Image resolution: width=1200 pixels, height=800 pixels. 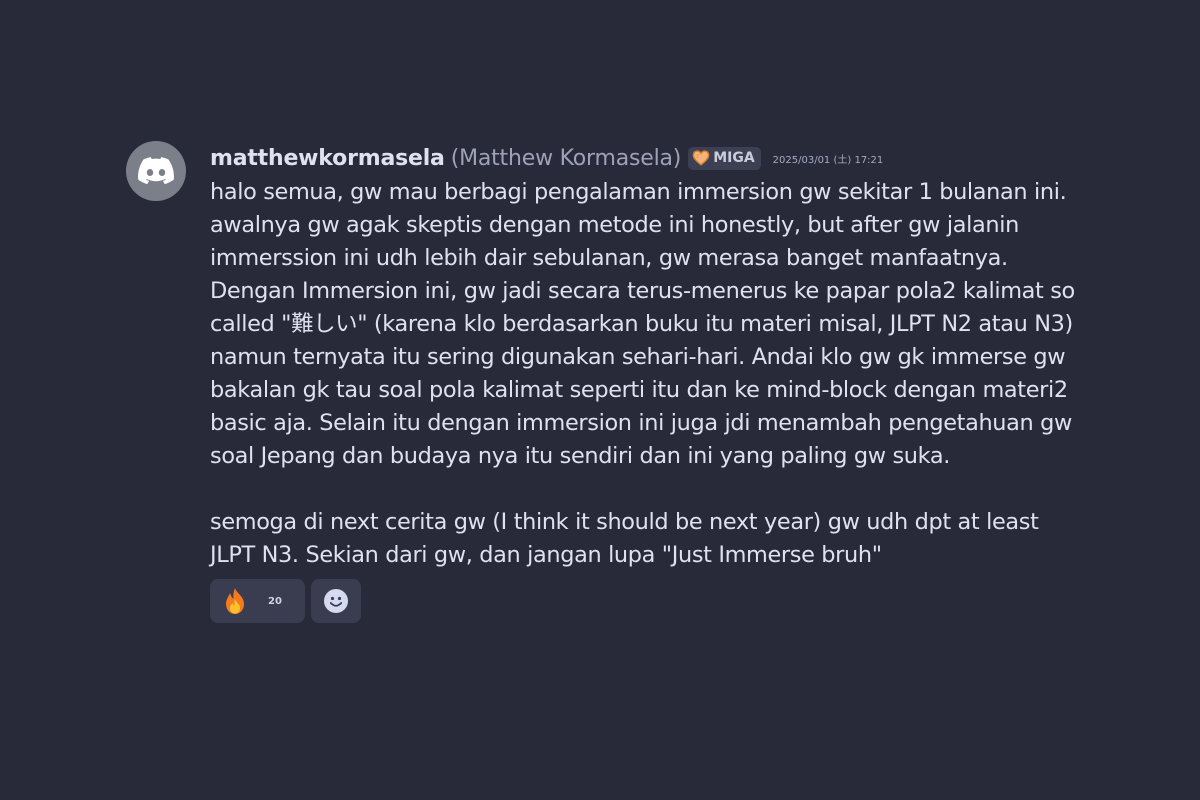 What do you see at coordinates (734, 158) in the screenshot?
I see `server-tag-label: MIGA` at bounding box center [734, 158].